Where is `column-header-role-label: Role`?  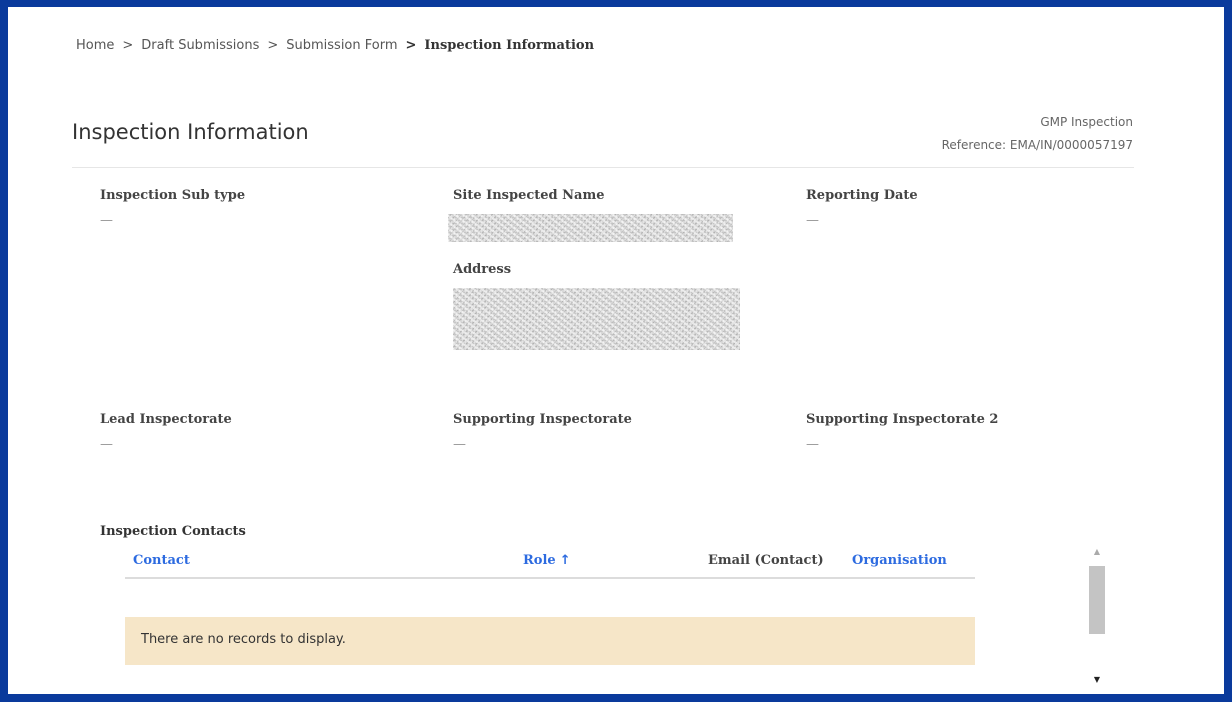
column-header-role-label: Role is located at coordinates (539, 560).